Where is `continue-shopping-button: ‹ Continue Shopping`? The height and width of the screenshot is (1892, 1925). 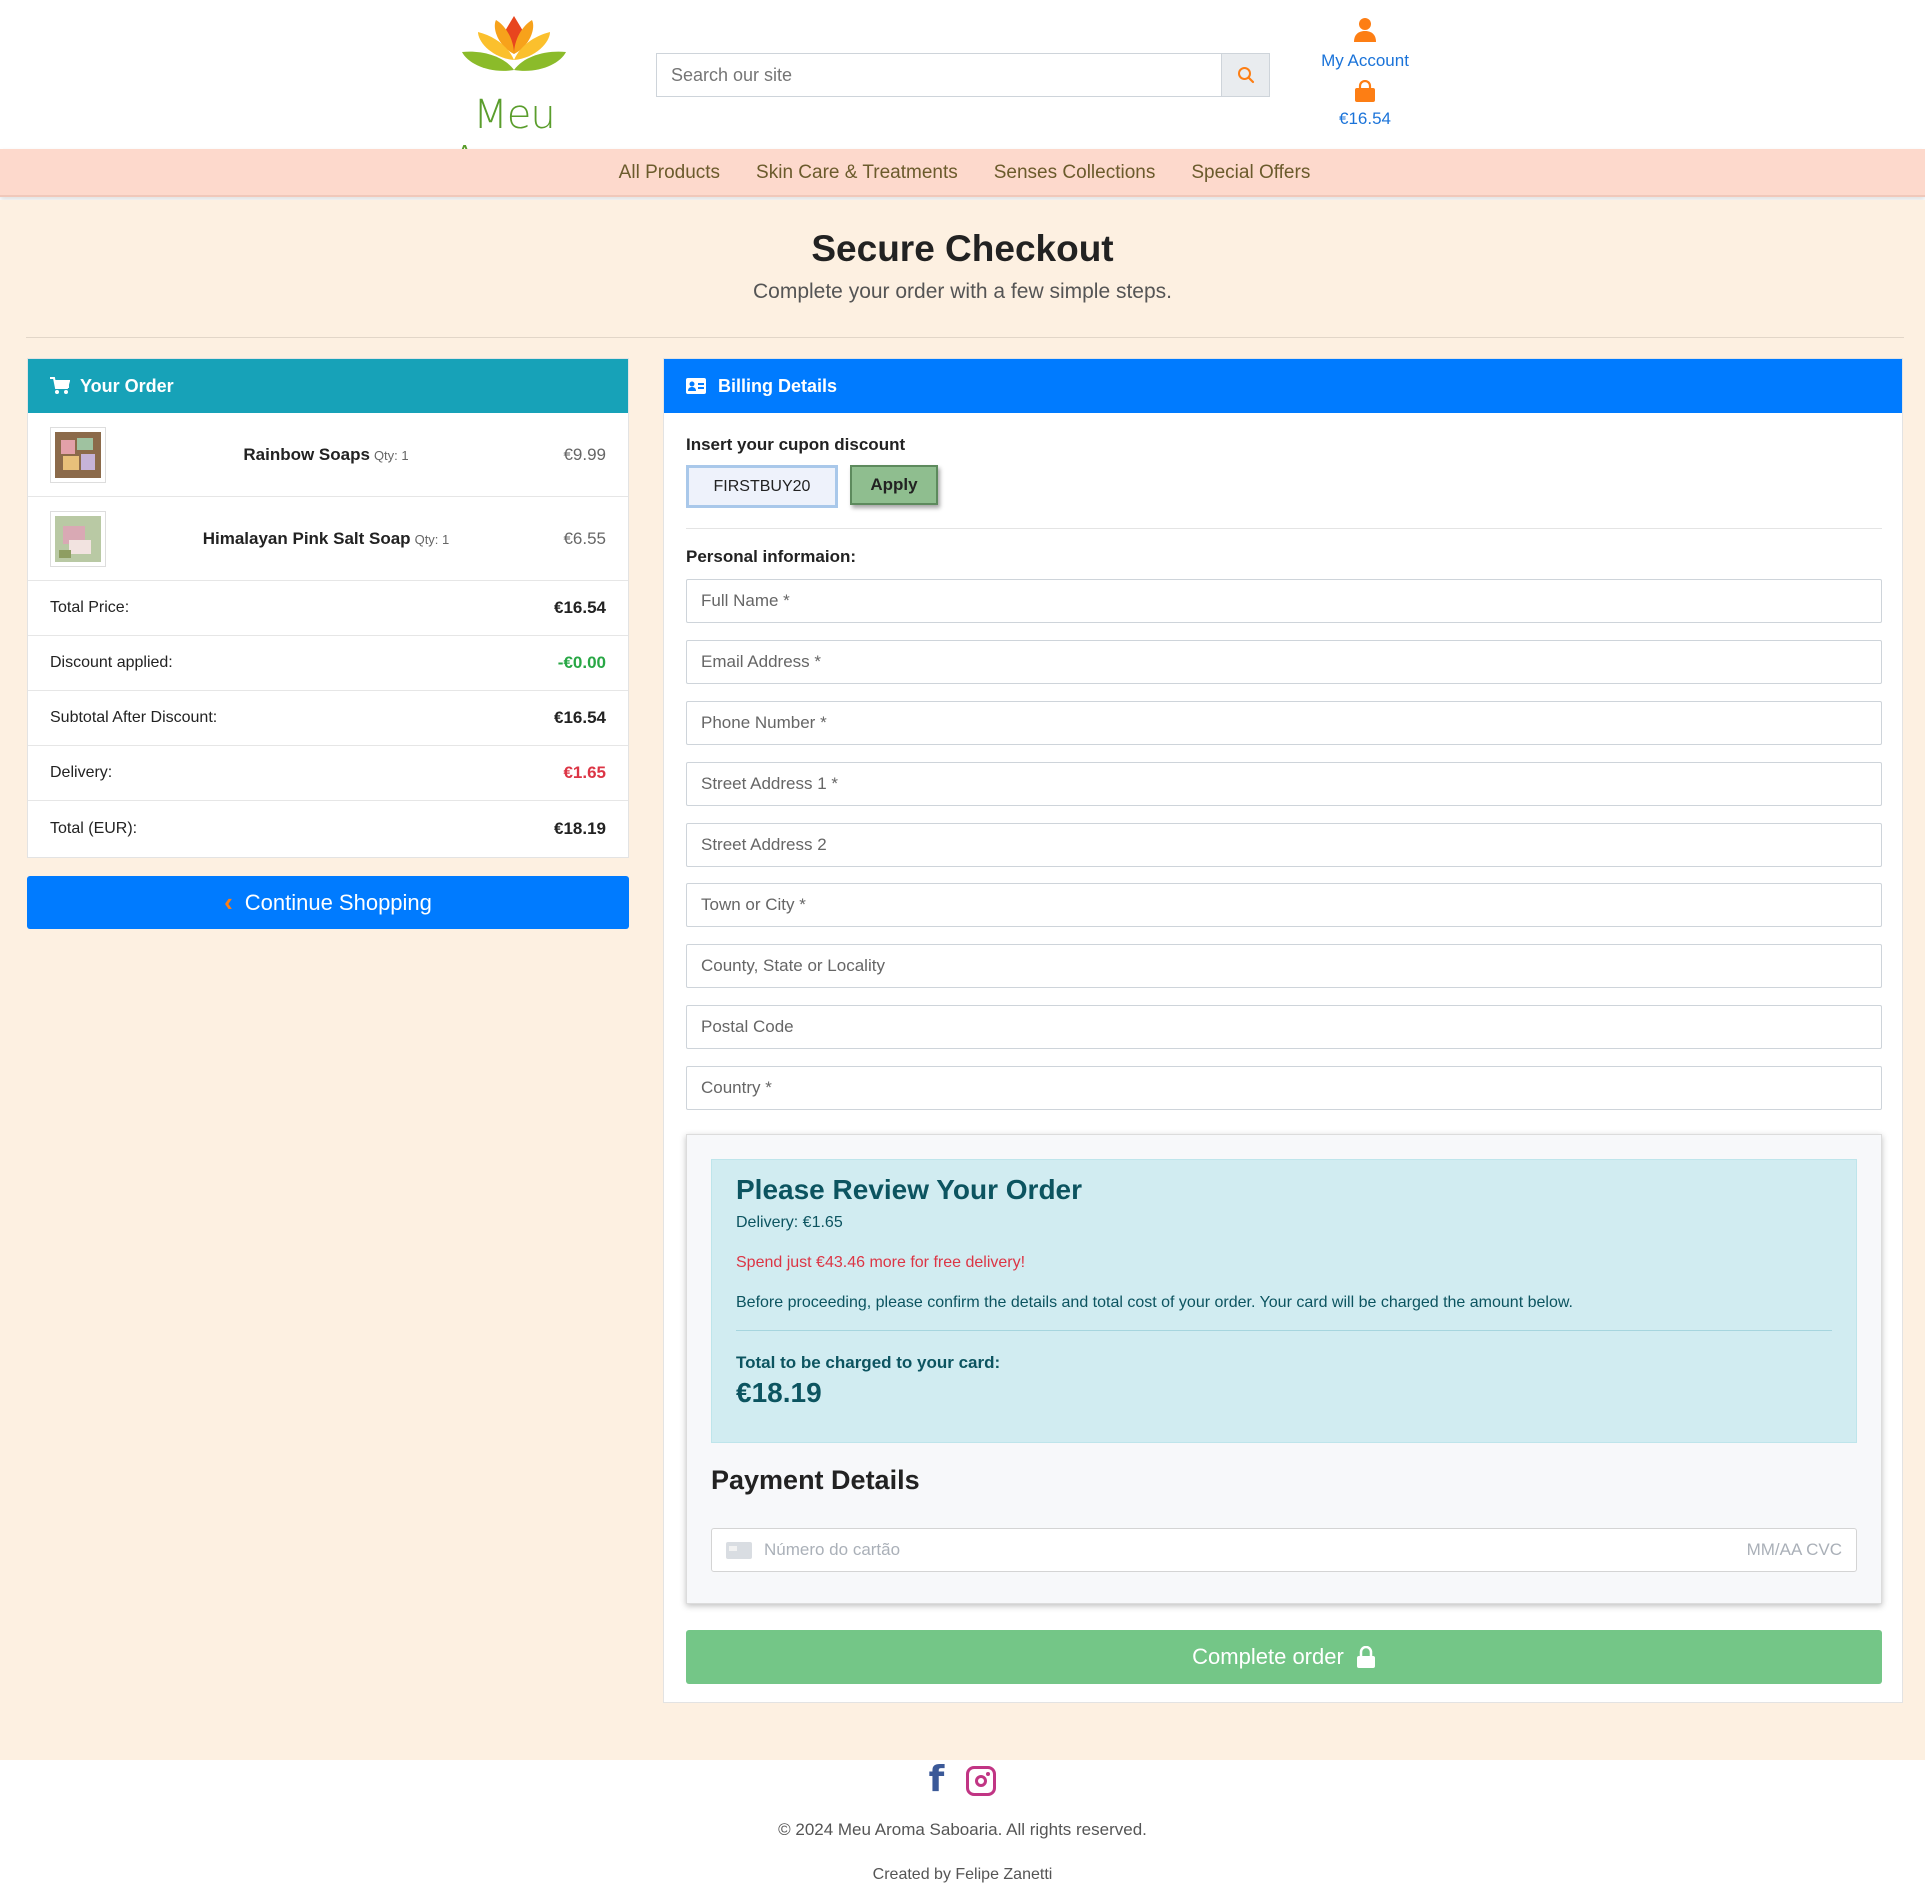
continue-shopping-button: ‹ Continue Shopping is located at coordinates (328, 902).